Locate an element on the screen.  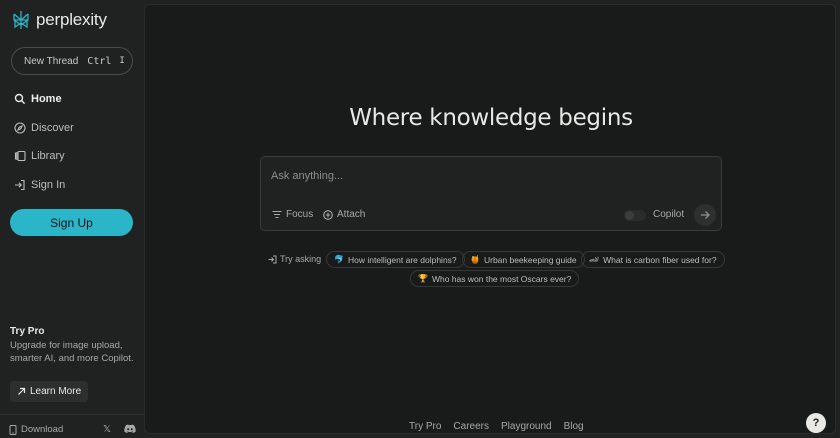
footer-link-try-pro: Try Pro is located at coordinates (425, 426).